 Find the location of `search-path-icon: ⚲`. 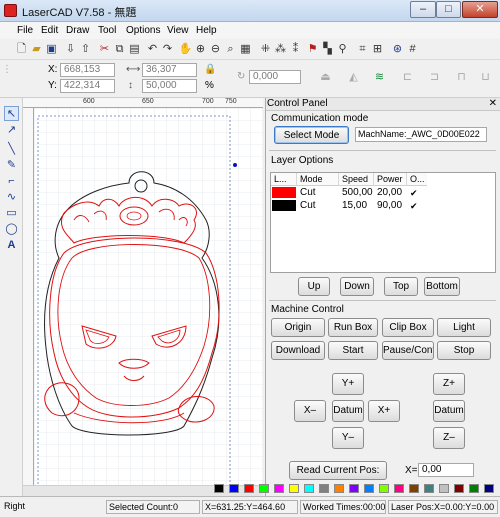

search-path-icon: ⚲ is located at coordinates (342, 49).